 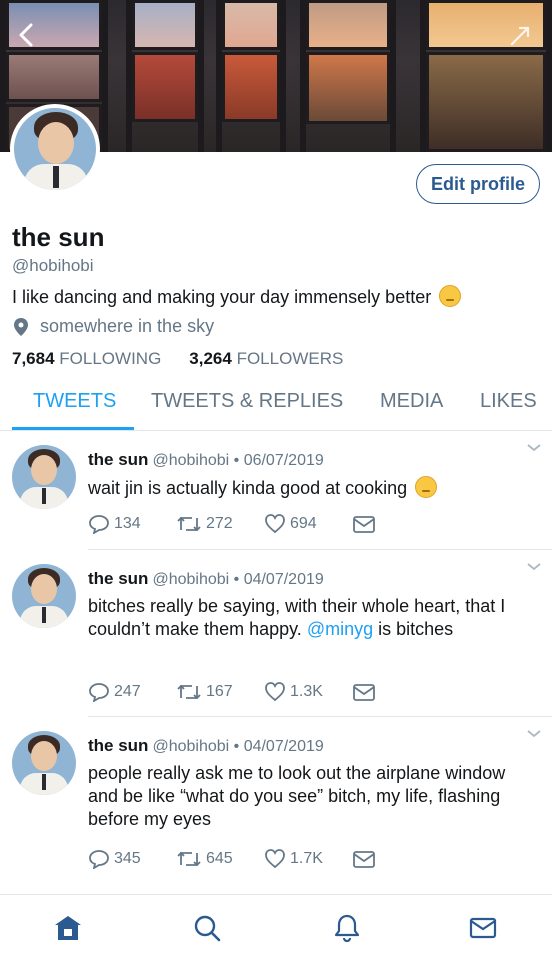 I want to click on follow-counts: 7,684 FOLLOWING 3,264 FOLLOWERS, so click(x=177, y=359).